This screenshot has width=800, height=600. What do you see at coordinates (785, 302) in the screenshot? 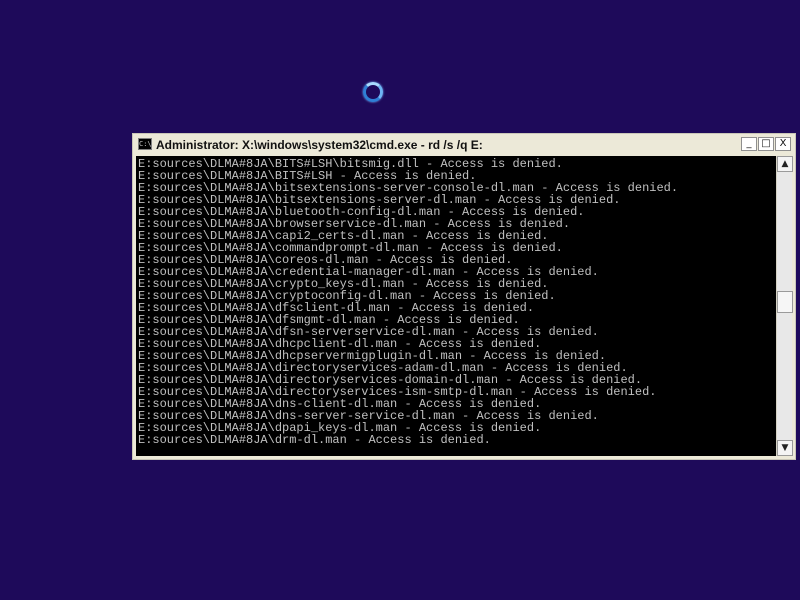
I see `scroll-thumb` at bounding box center [785, 302].